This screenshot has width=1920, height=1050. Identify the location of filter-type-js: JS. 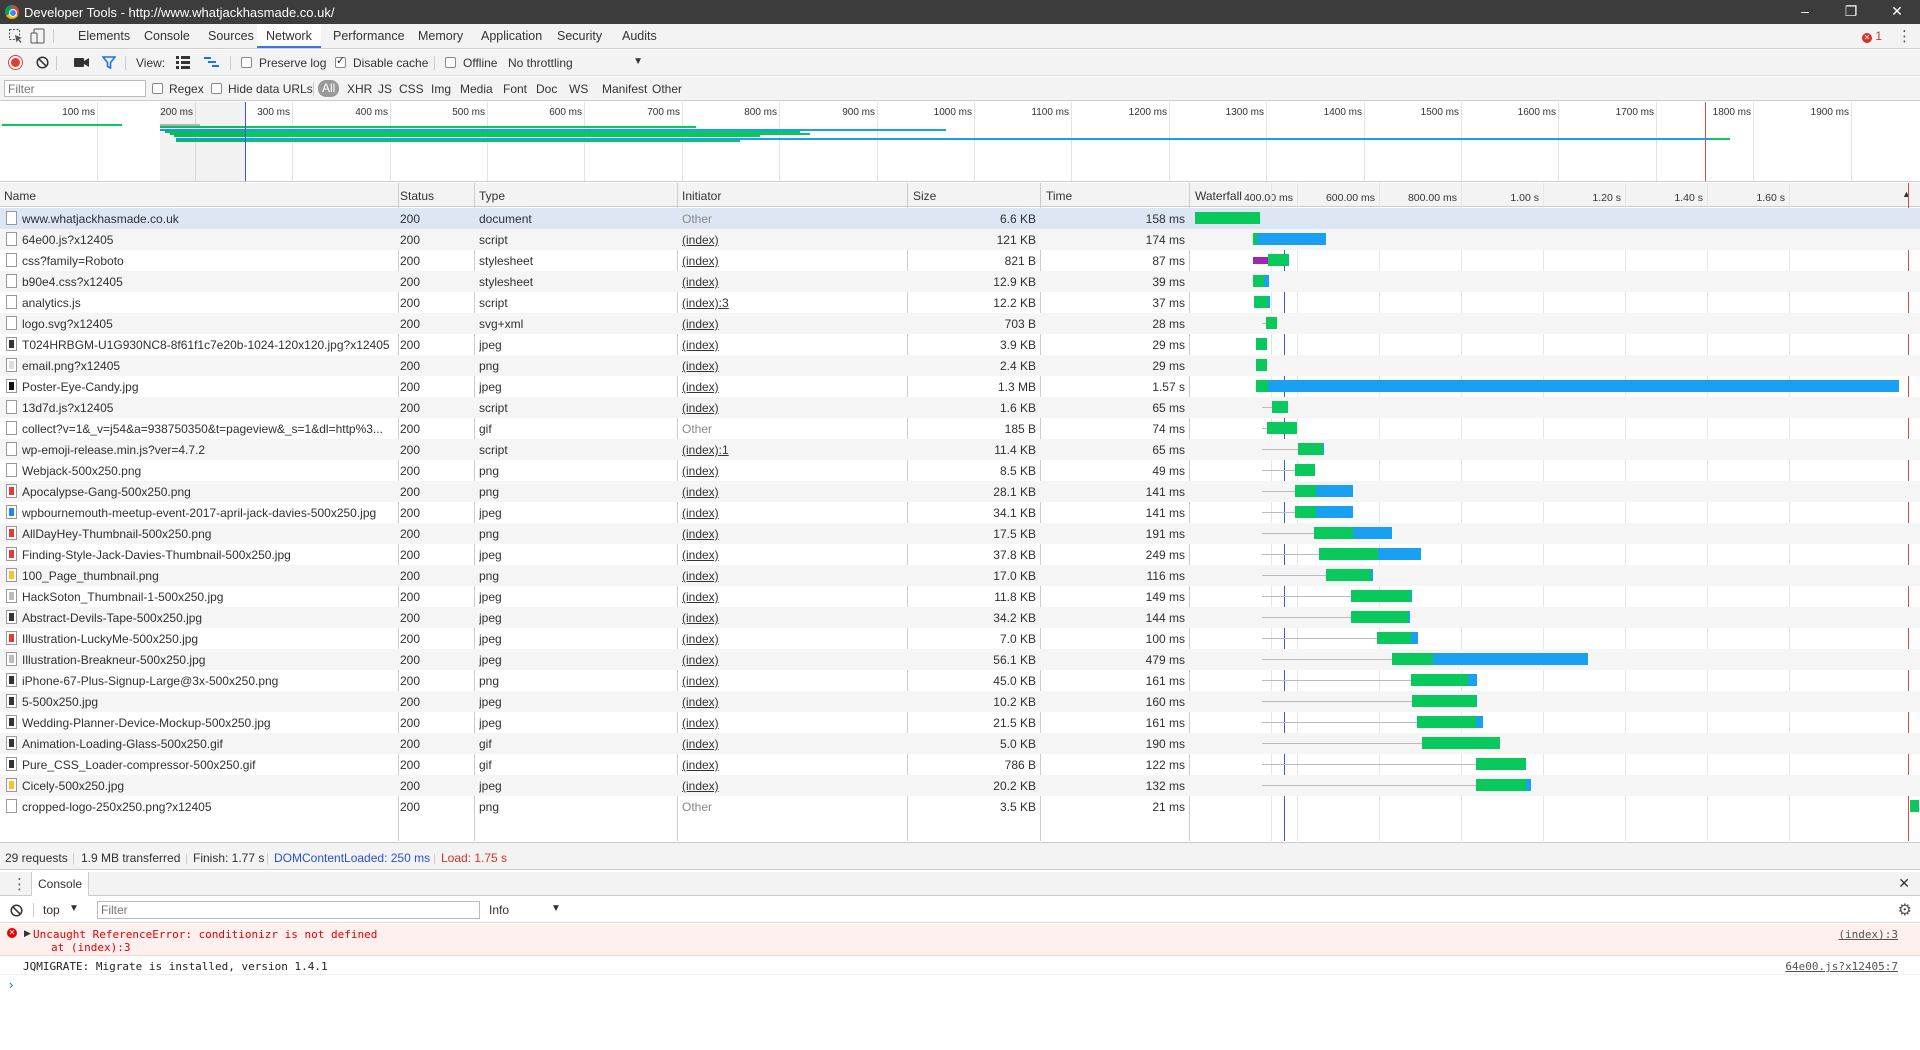
(385, 89).